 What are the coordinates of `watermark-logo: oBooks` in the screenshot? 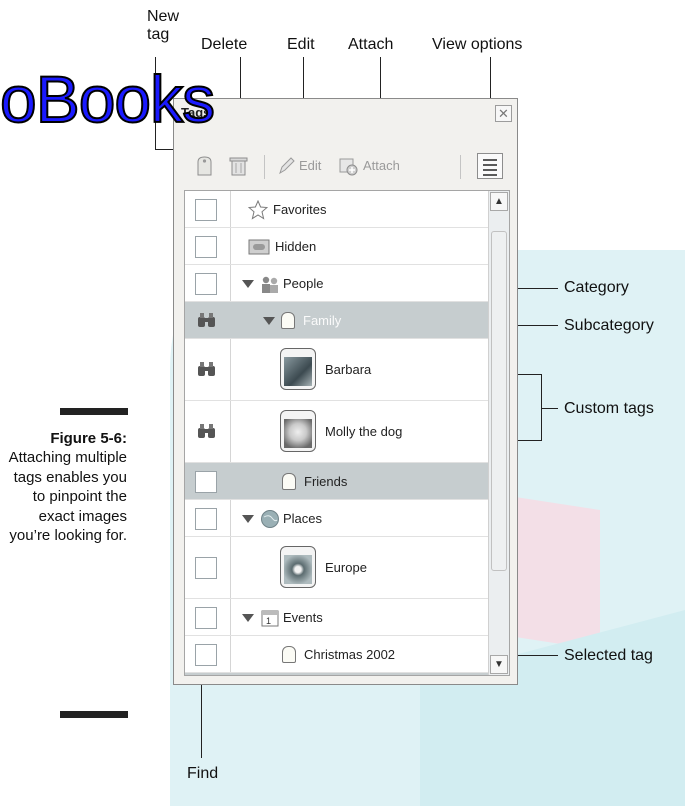 It's located at (108, 99).